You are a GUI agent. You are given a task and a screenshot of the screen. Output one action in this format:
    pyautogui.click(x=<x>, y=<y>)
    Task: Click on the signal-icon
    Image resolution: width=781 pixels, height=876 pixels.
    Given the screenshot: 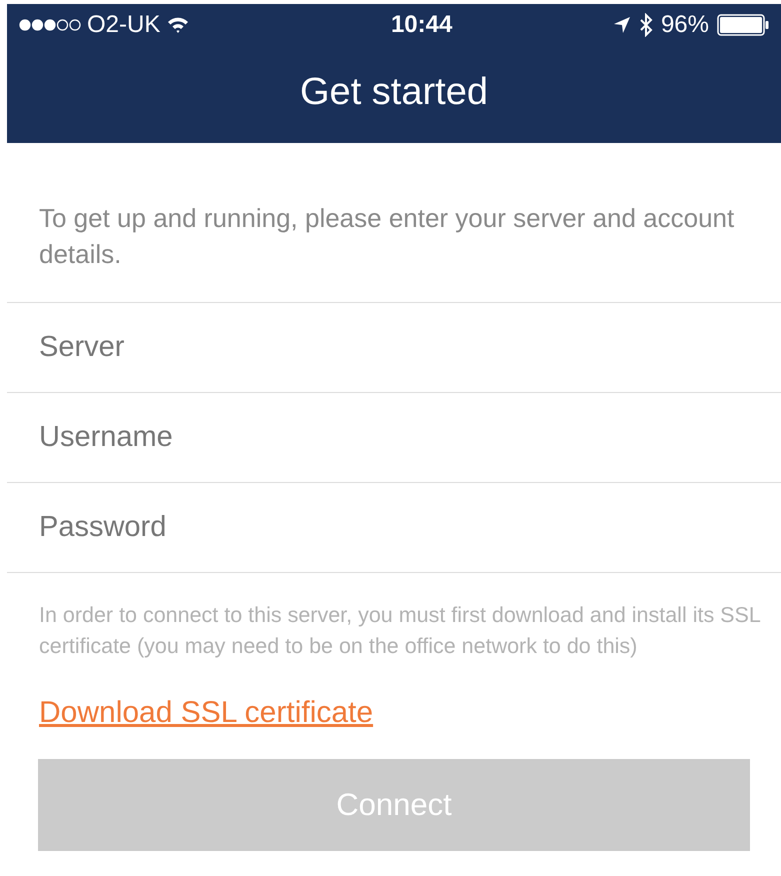 What is the action you would take?
    pyautogui.click(x=50, y=25)
    